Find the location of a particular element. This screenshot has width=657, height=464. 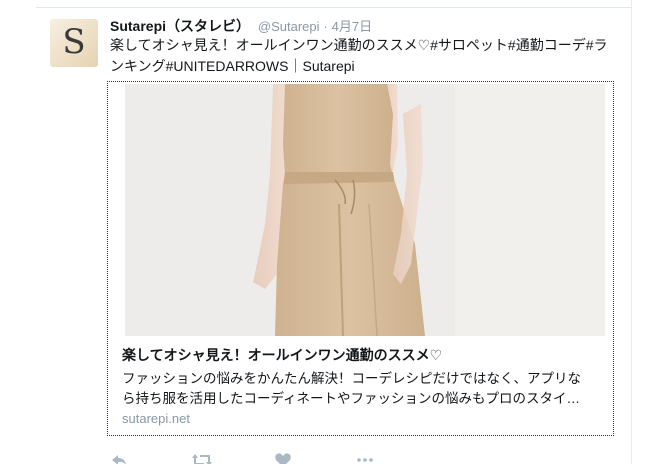

avatar-logo: S is located at coordinates (74, 42).